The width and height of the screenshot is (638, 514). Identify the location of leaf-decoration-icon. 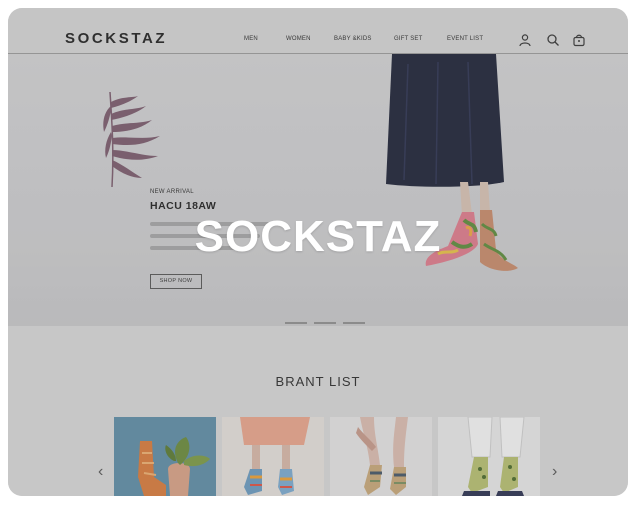
(131, 140).